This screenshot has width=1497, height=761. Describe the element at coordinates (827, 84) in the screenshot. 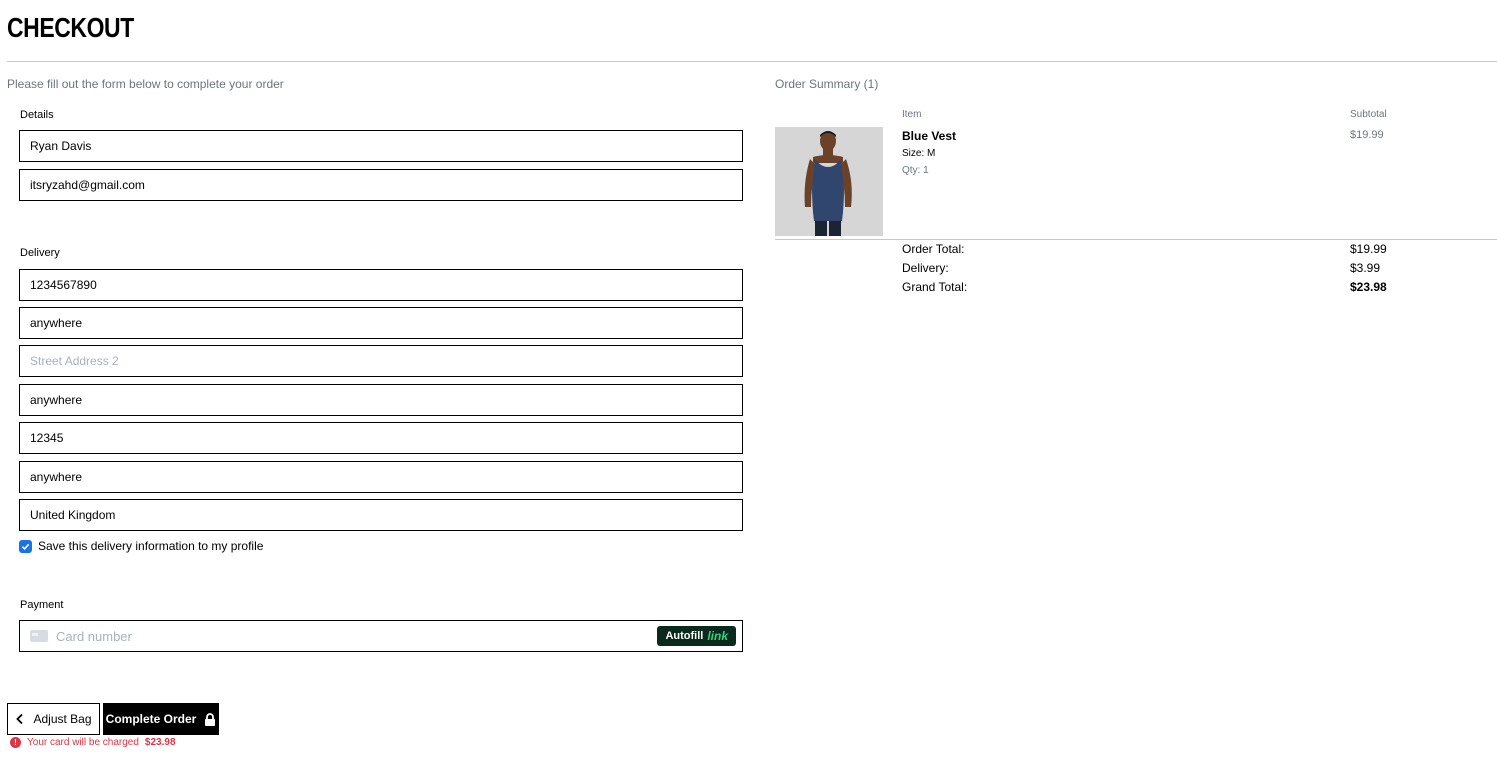

I see `order-summary-title: Order Summary (1)` at that location.